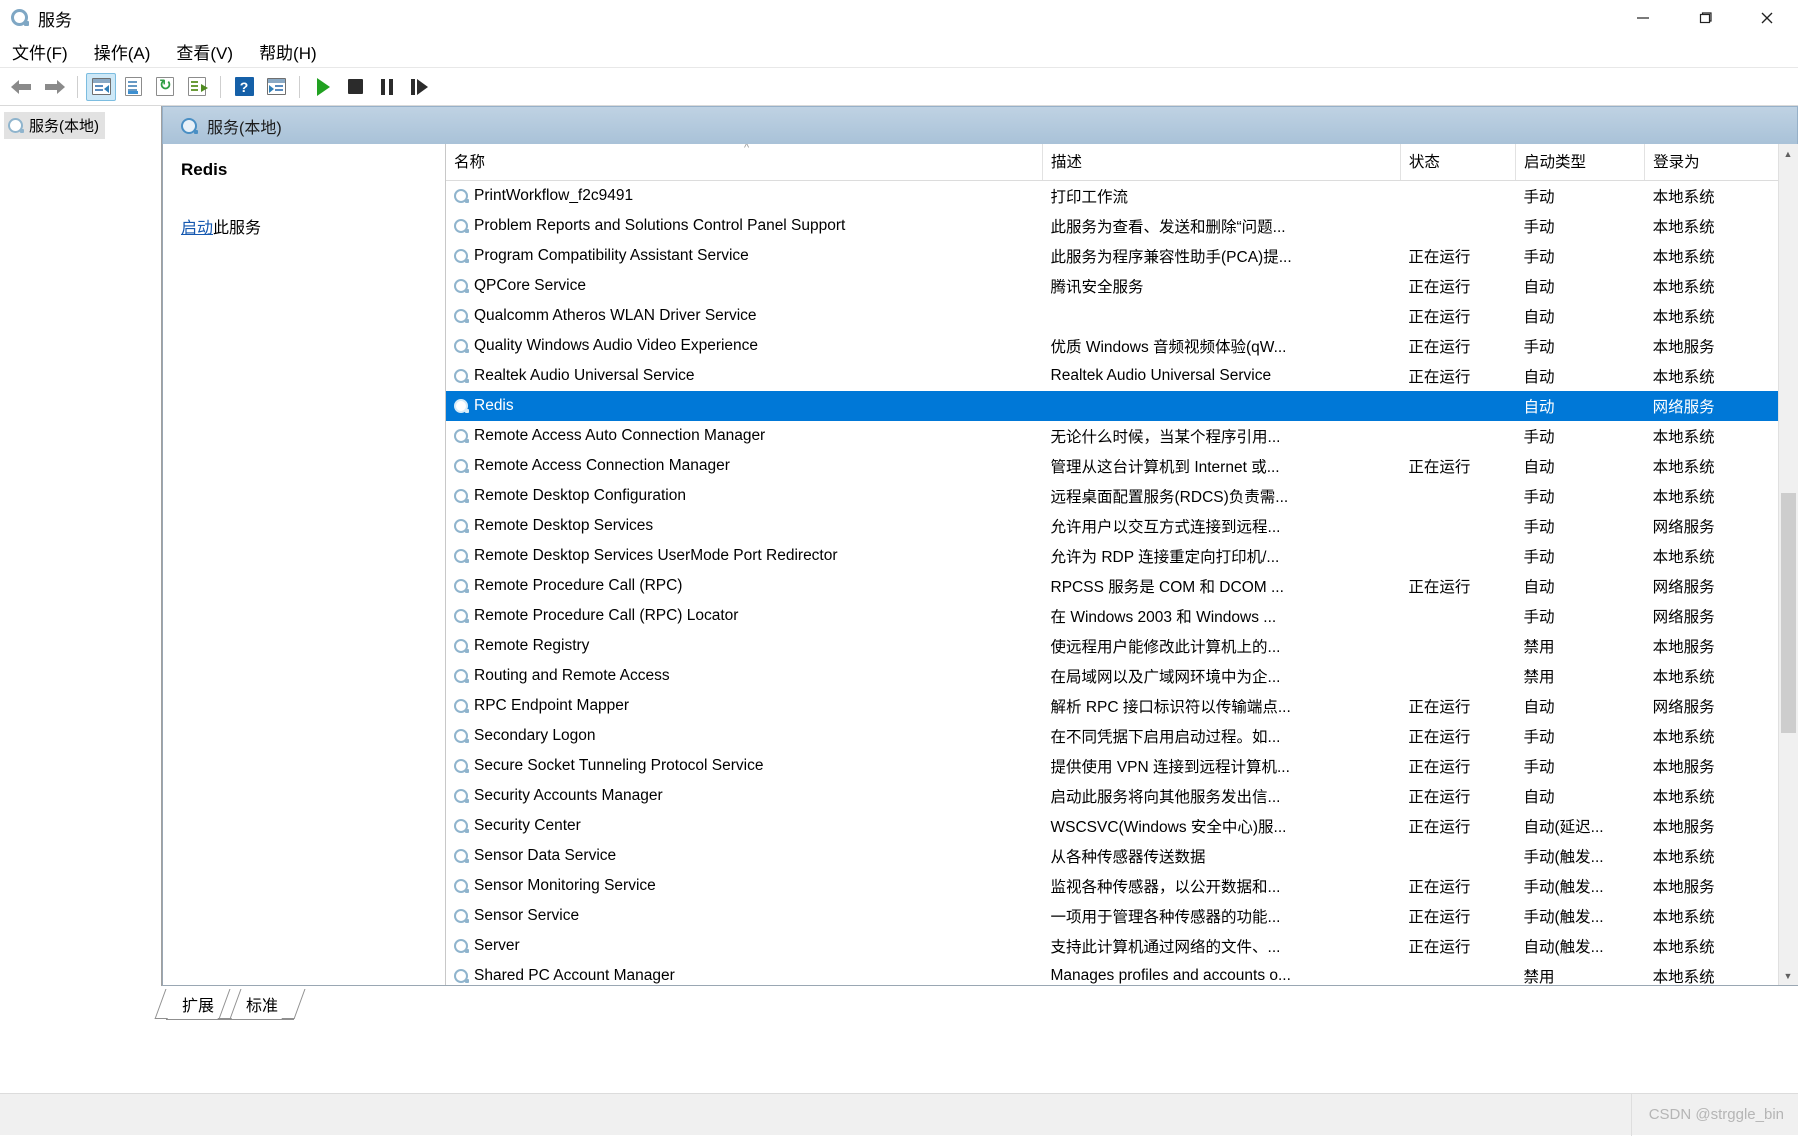  I want to click on refresh-button, so click(165, 87).